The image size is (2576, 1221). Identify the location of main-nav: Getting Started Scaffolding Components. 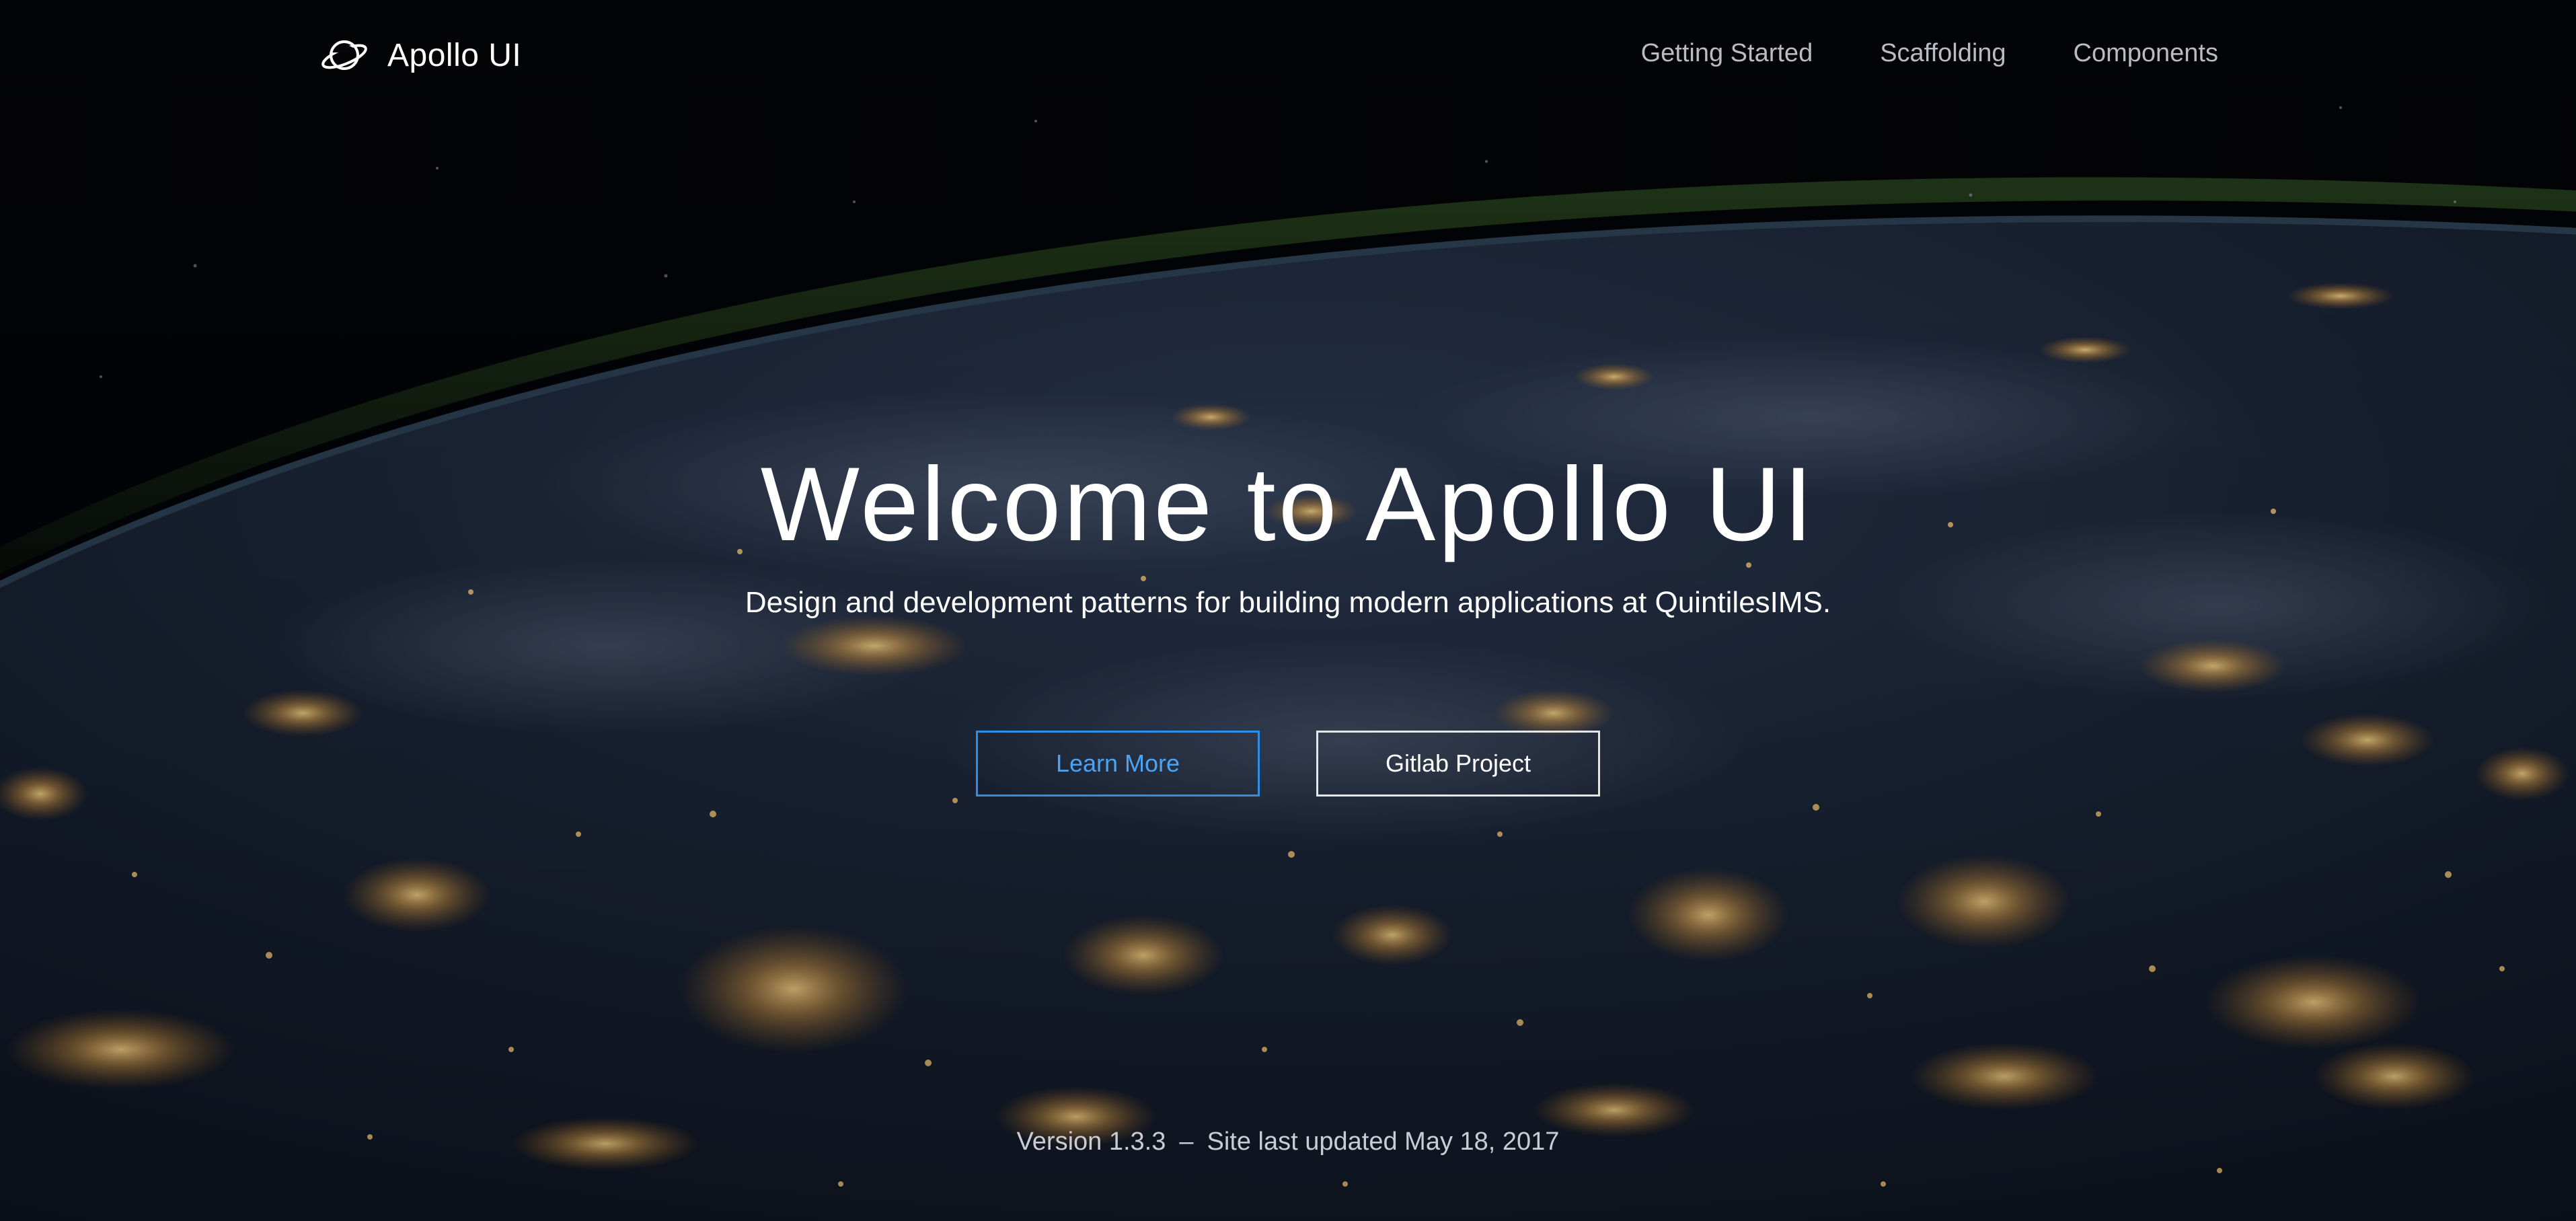
(1929, 53).